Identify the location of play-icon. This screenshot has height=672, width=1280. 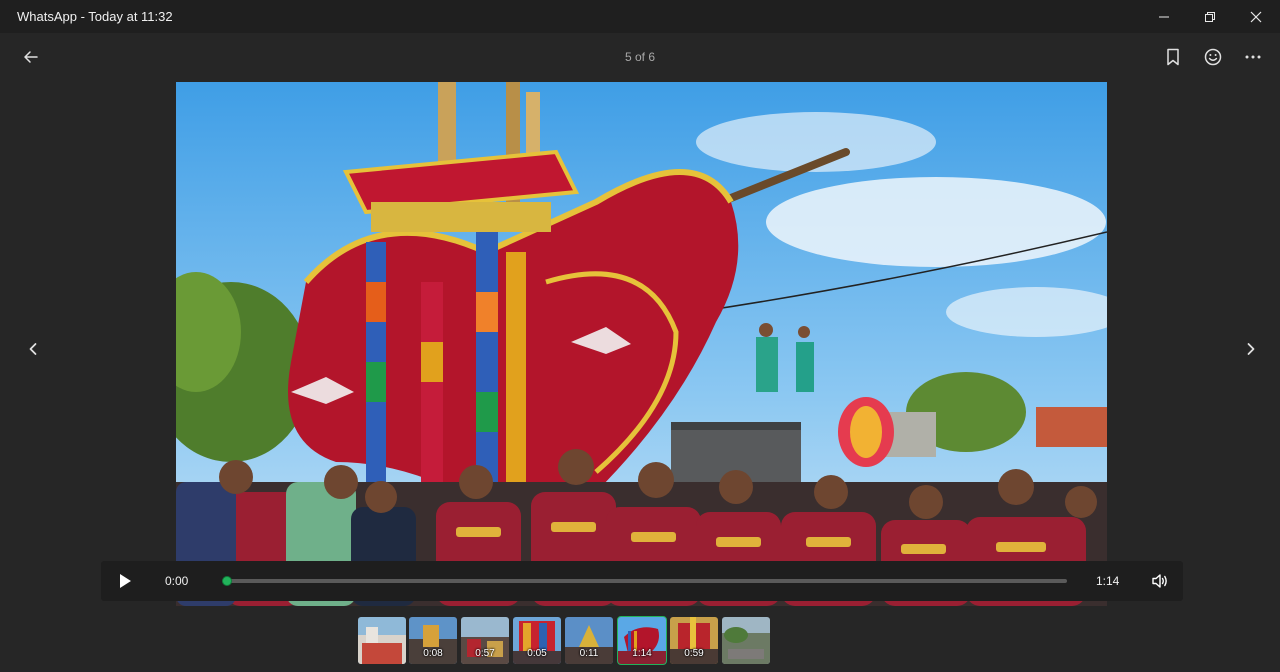
(125, 581).